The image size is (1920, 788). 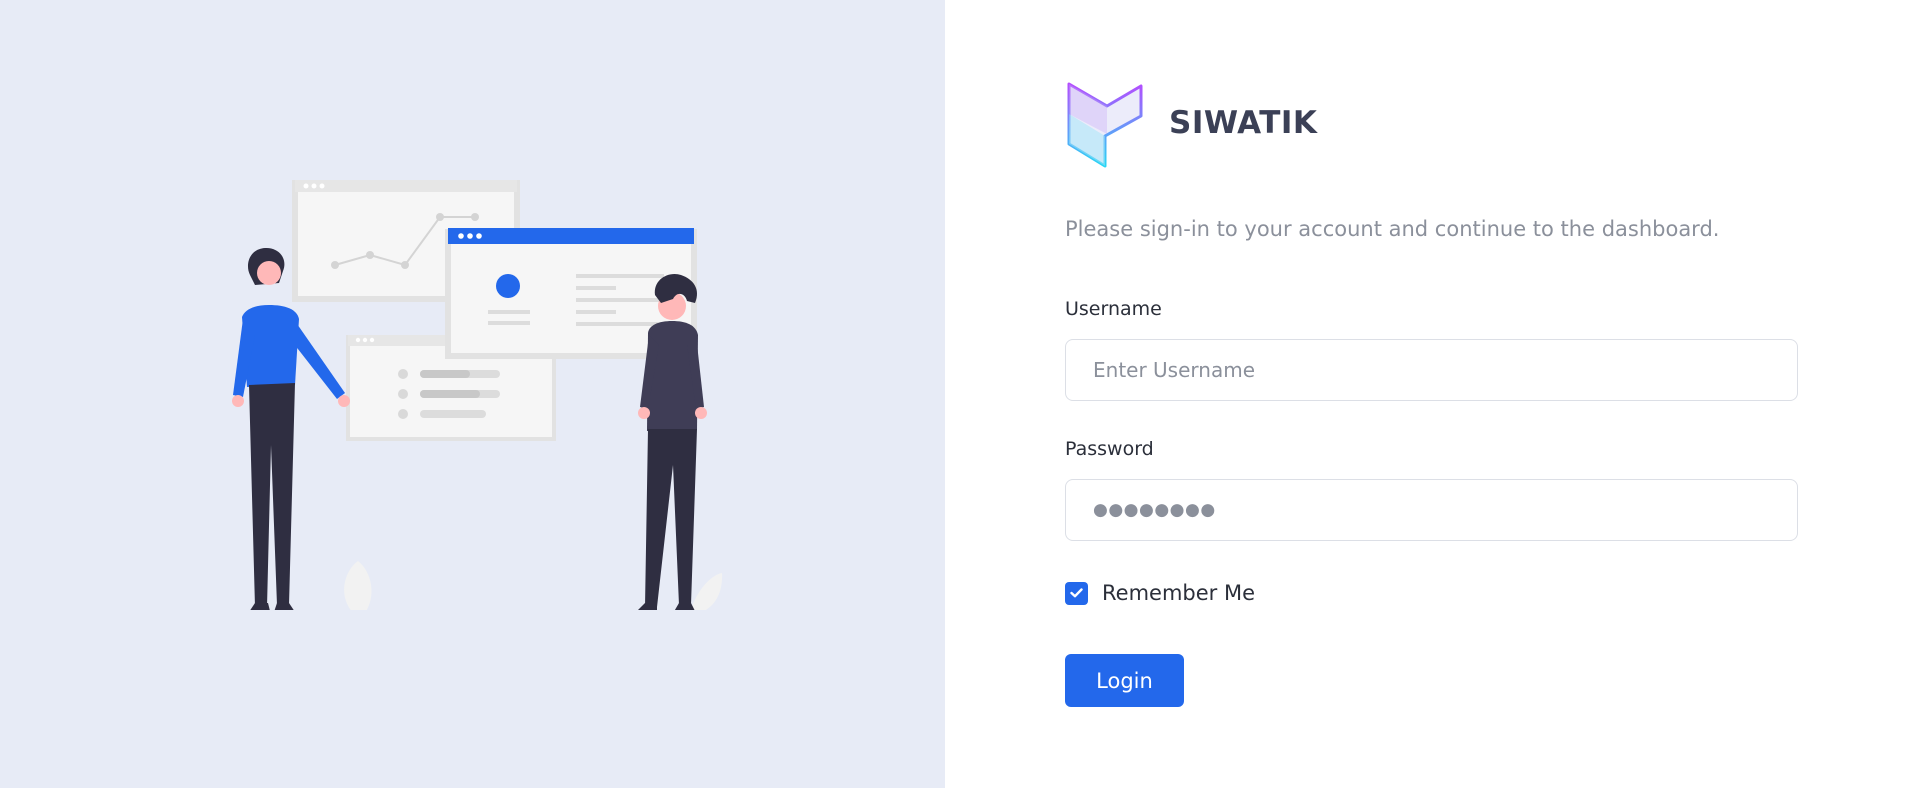 I want to click on password-label: Password, so click(x=1109, y=449).